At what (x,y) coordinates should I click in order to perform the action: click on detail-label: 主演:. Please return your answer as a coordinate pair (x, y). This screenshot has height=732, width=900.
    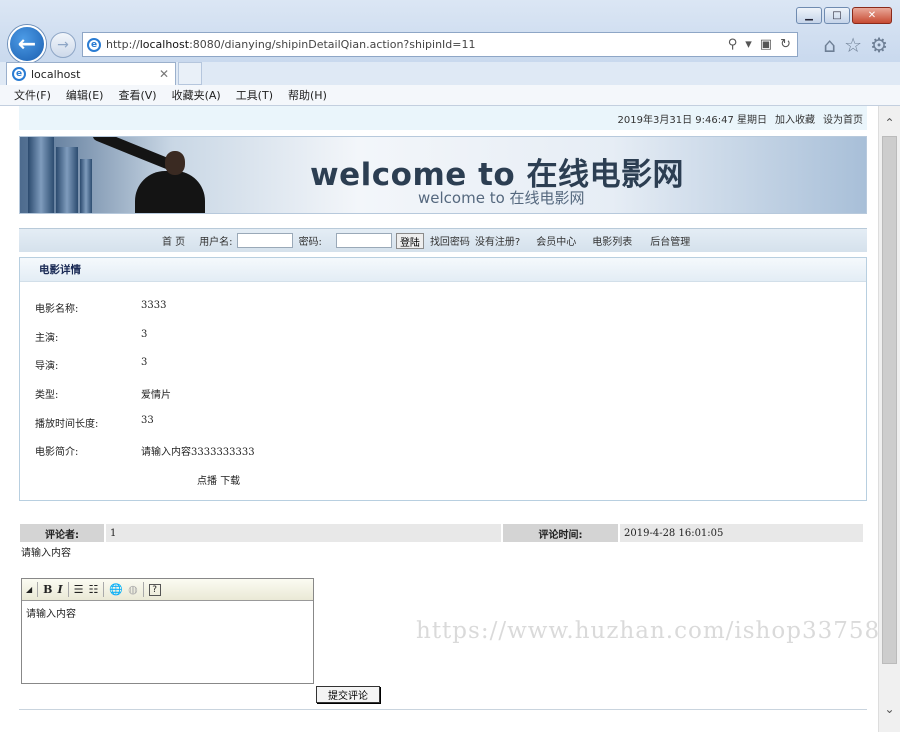
    Looking at the image, I should click on (47, 338).